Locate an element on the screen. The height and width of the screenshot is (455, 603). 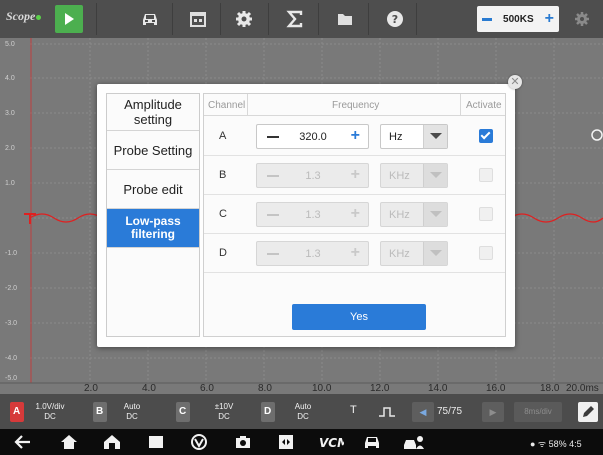
play-button is located at coordinates (69, 19).